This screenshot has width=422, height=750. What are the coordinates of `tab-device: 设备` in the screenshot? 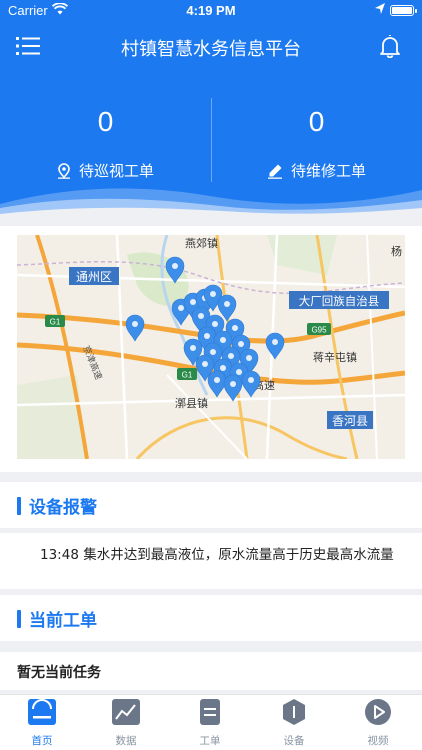 It's located at (294, 723).